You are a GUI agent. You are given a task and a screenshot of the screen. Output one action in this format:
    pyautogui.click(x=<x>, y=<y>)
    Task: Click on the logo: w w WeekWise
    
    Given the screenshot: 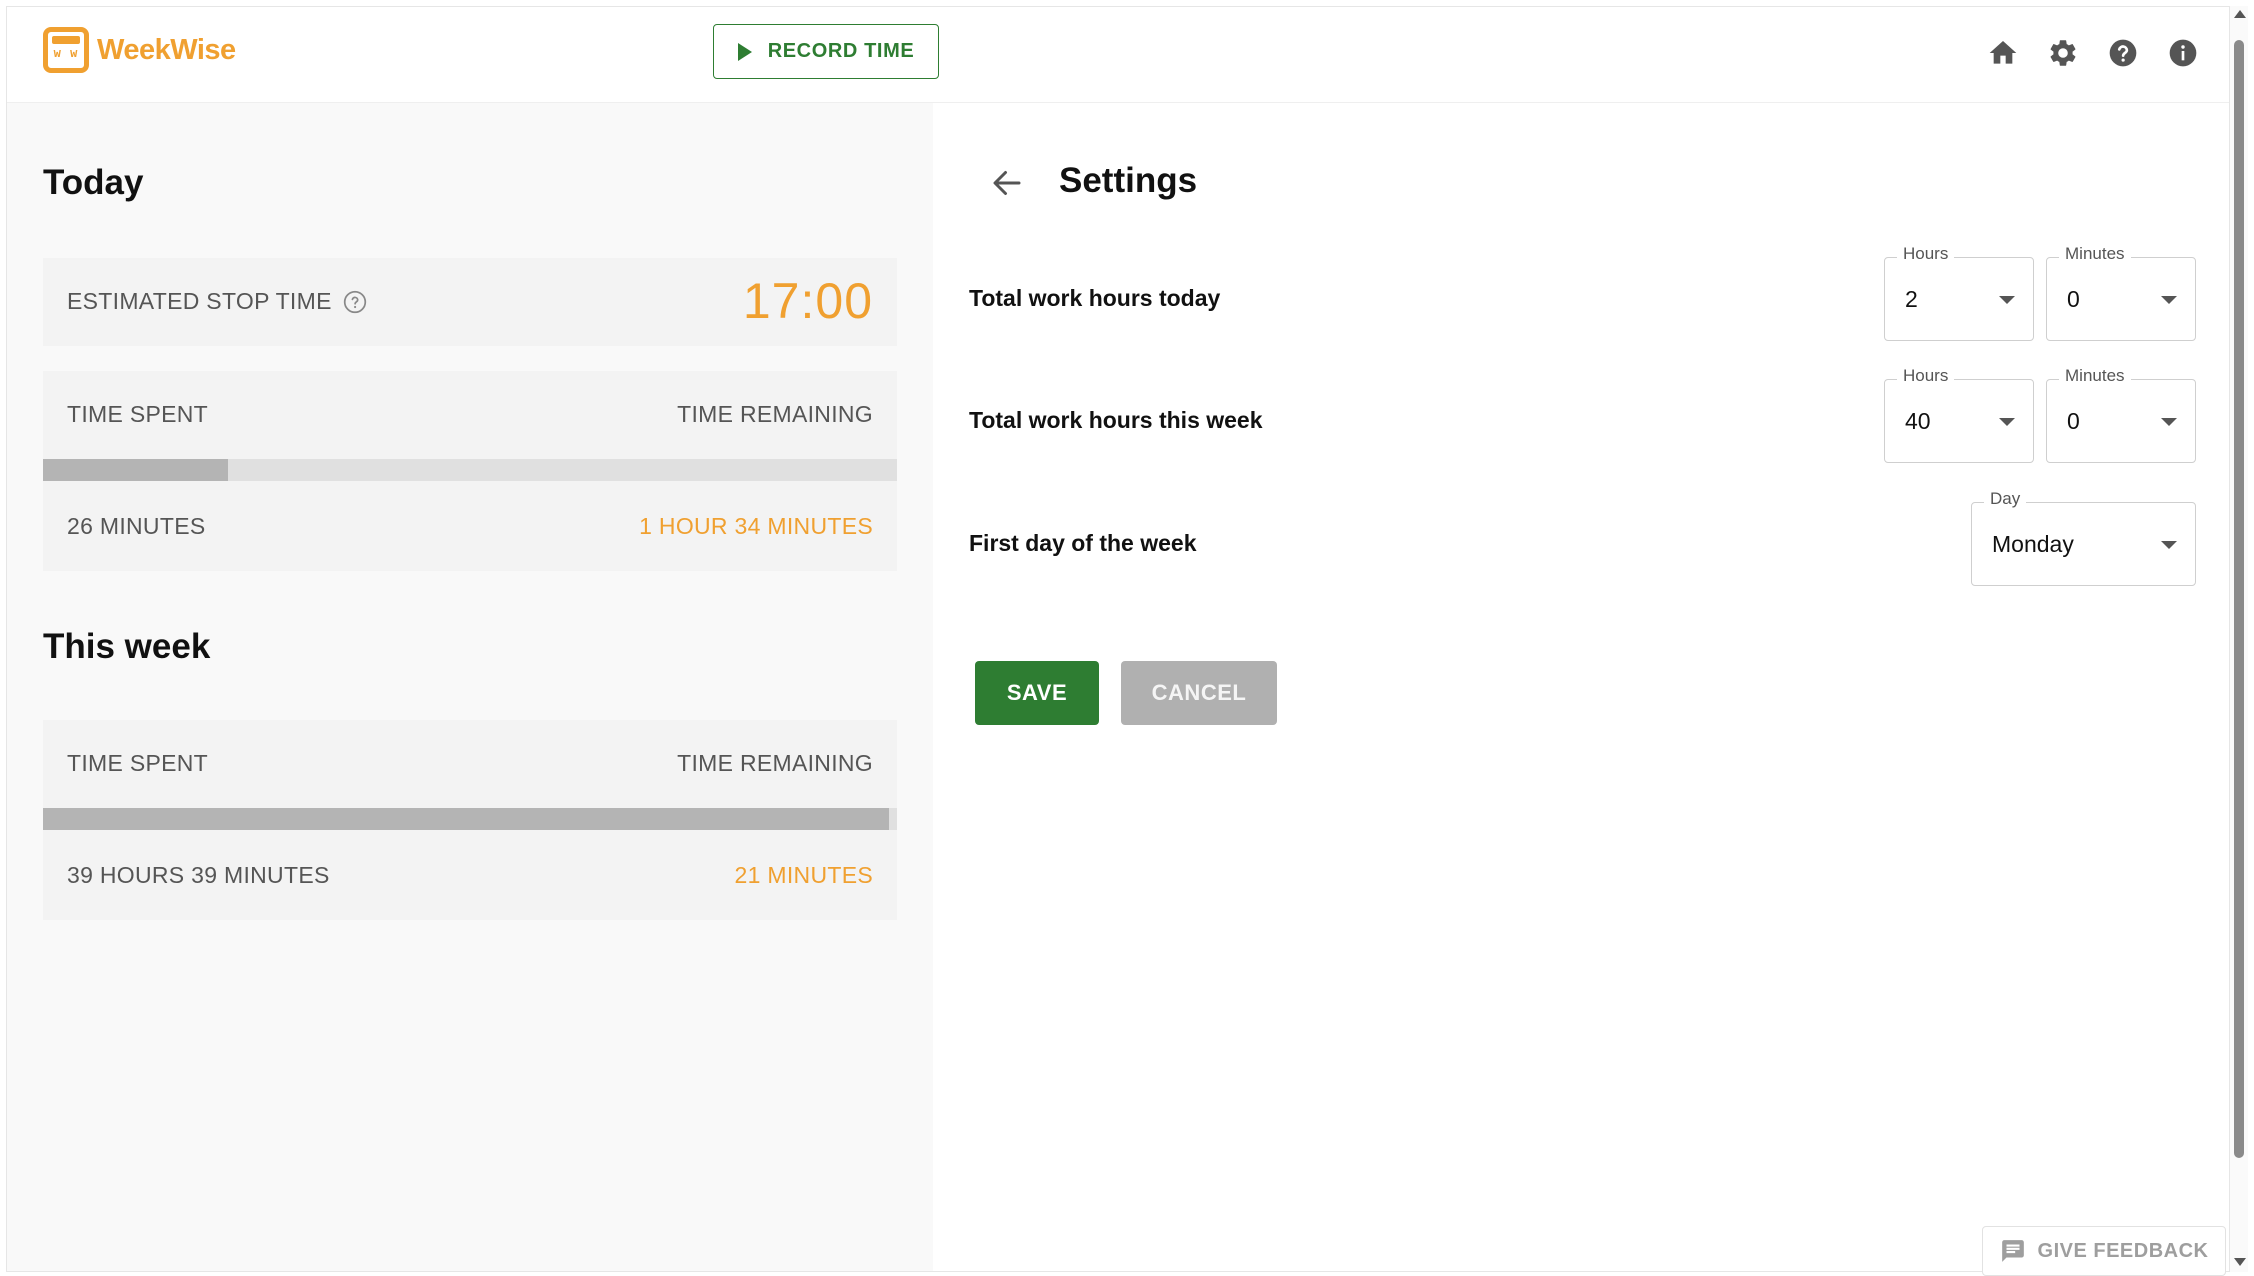 What is the action you would take?
    pyautogui.click(x=139, y=50)
    